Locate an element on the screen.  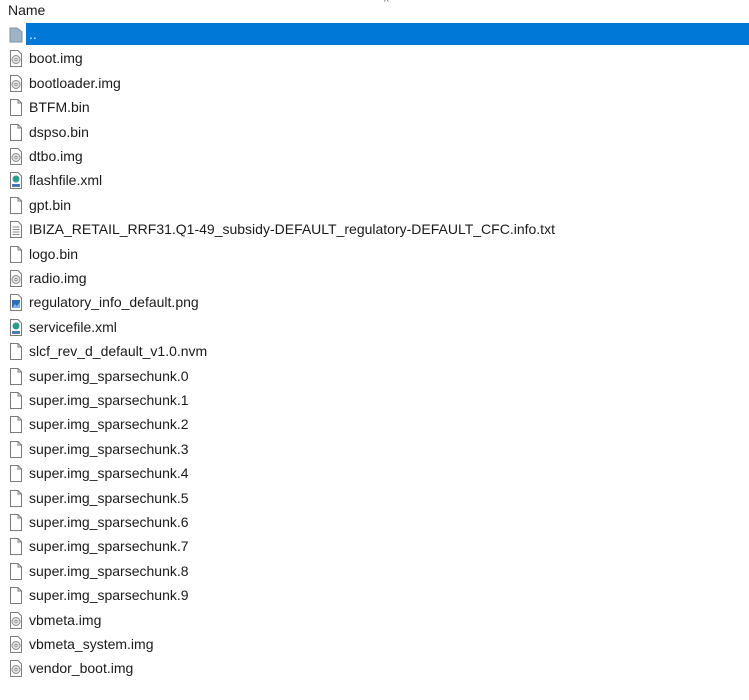
file-row: super.img_sparsechunk.8 is located at coordinates (374, 571).